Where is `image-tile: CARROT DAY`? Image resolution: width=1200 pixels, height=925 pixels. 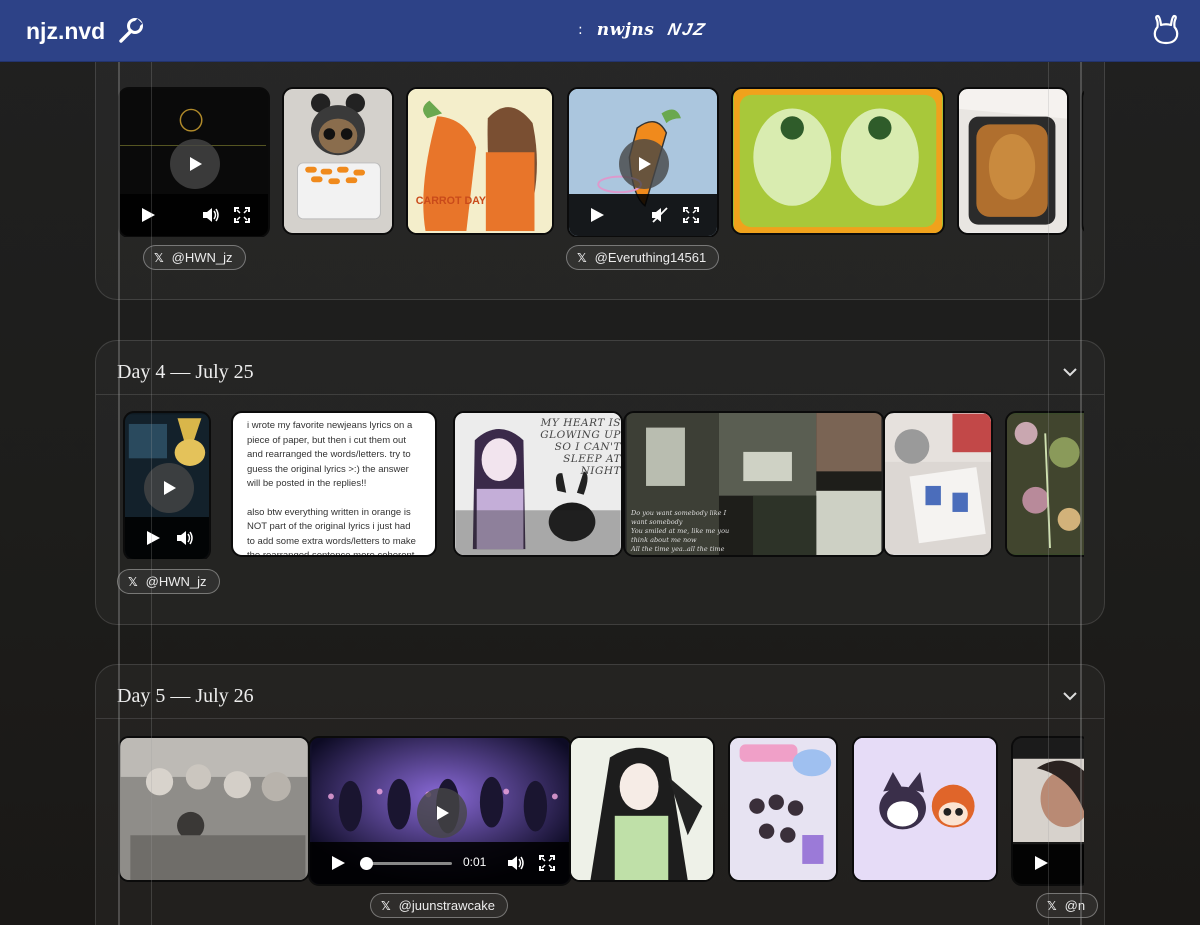 image-tile: CARROT DAY is located at coordinates (480, 161).